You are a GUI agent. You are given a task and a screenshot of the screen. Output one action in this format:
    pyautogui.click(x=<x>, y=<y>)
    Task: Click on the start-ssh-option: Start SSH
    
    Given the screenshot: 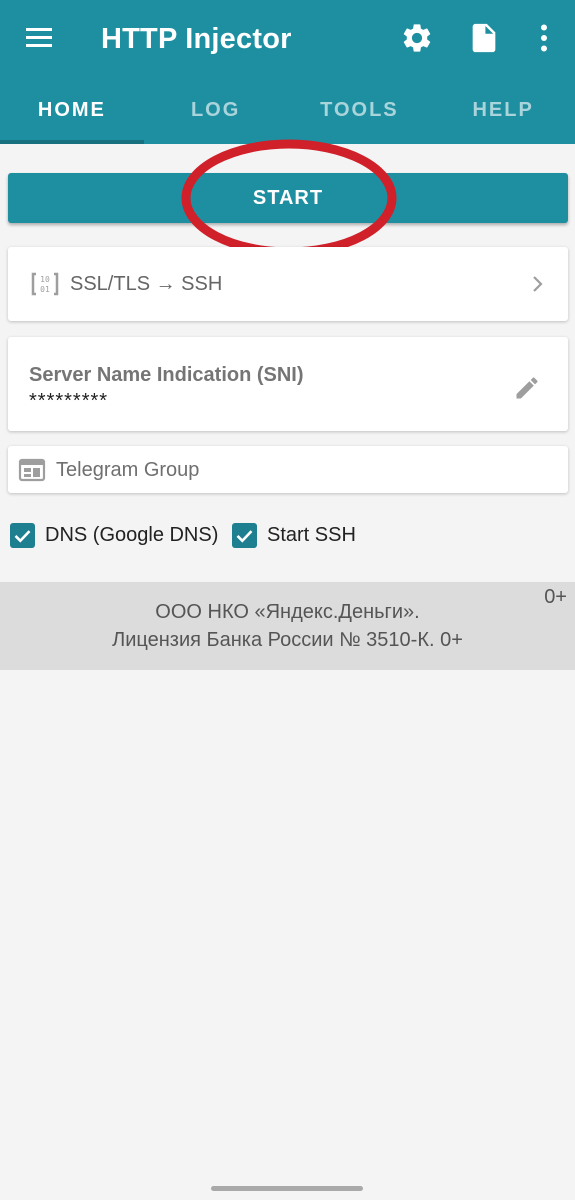 What is the action you would take?
    pyautogui.click(x=294, y=535)
    